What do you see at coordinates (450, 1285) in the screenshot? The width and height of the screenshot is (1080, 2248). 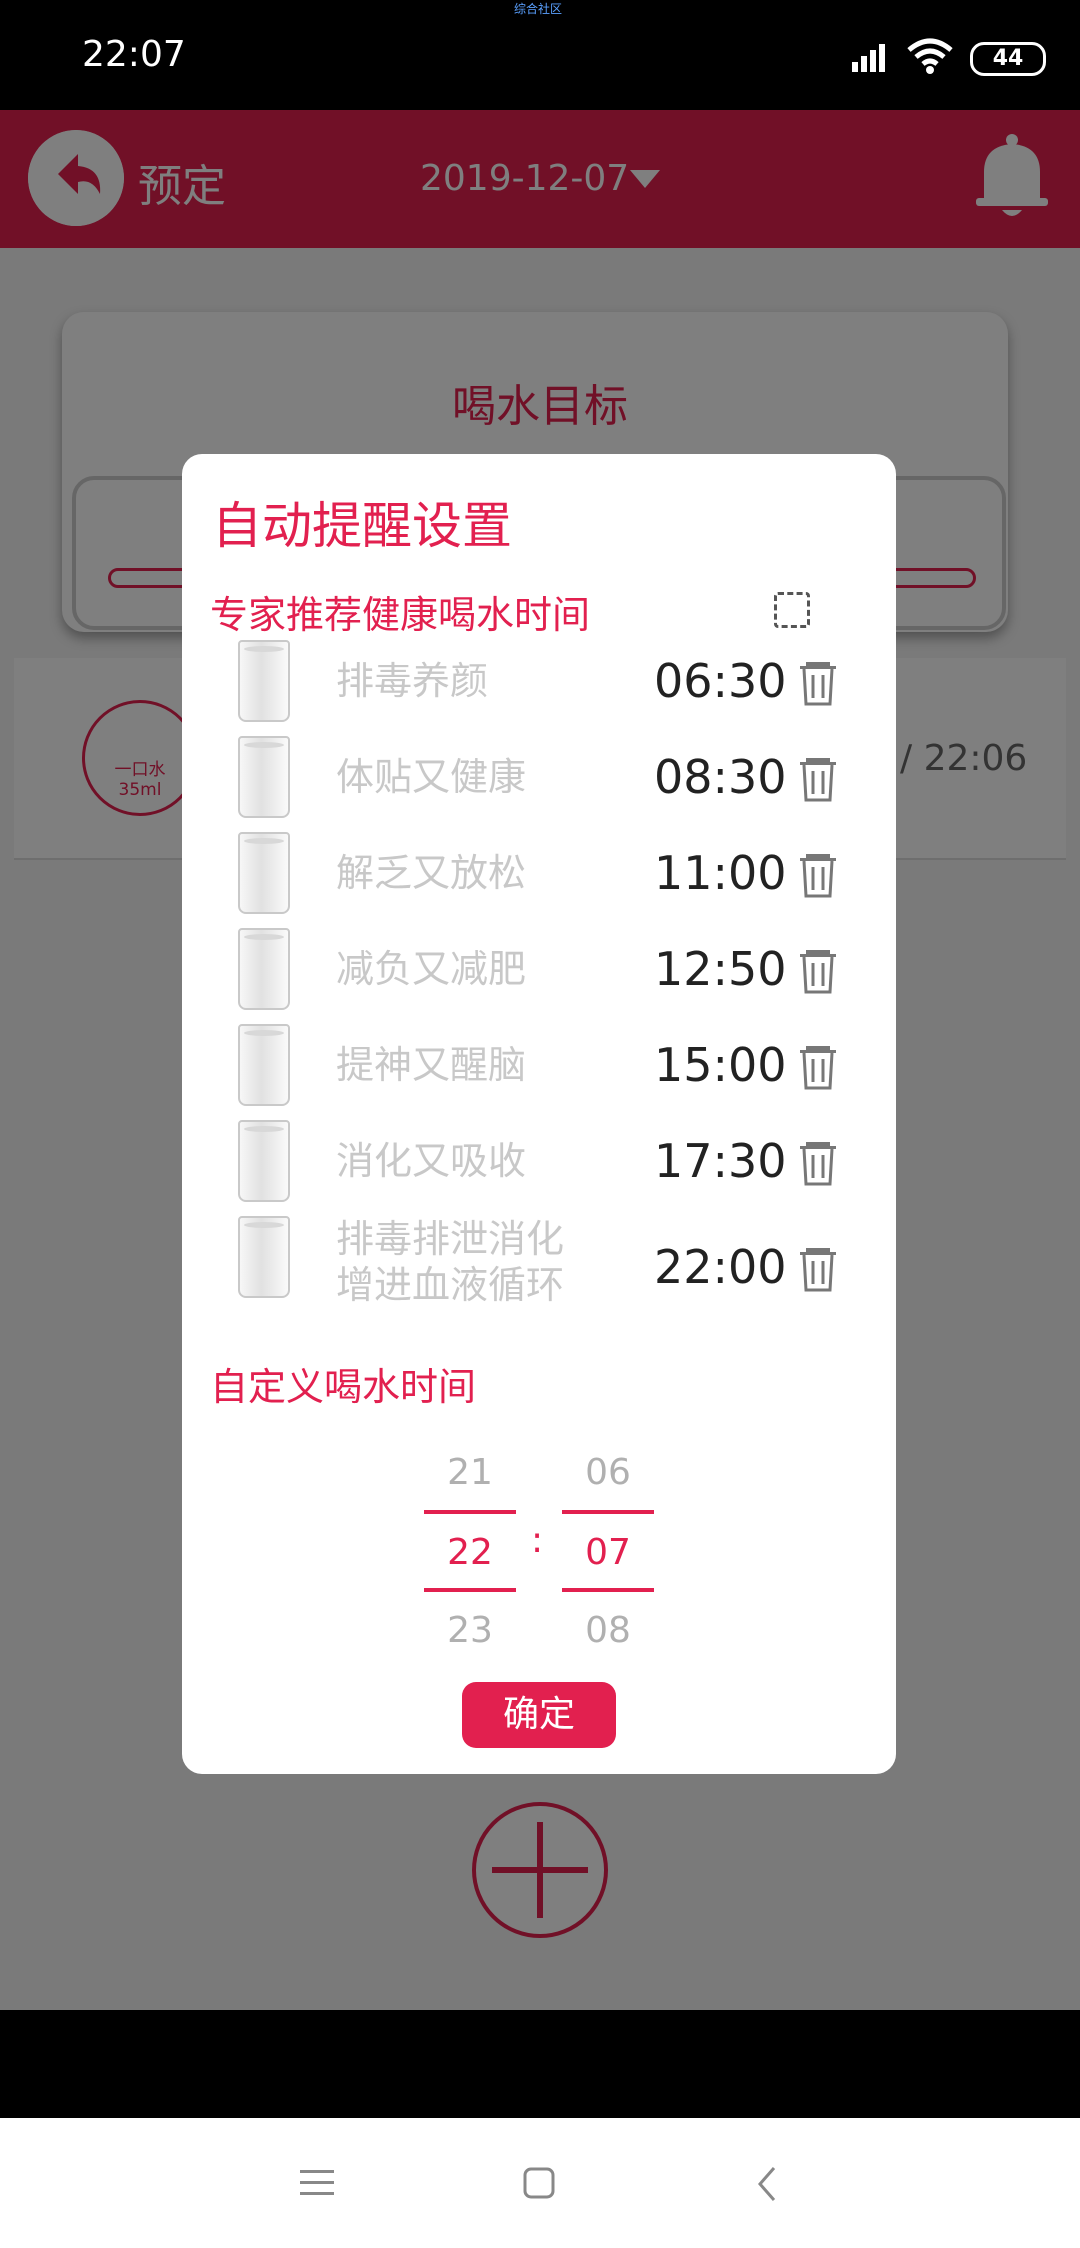 I see `reminder-desc-line2: 增进血液循环` at bounding box center [450, 1285].